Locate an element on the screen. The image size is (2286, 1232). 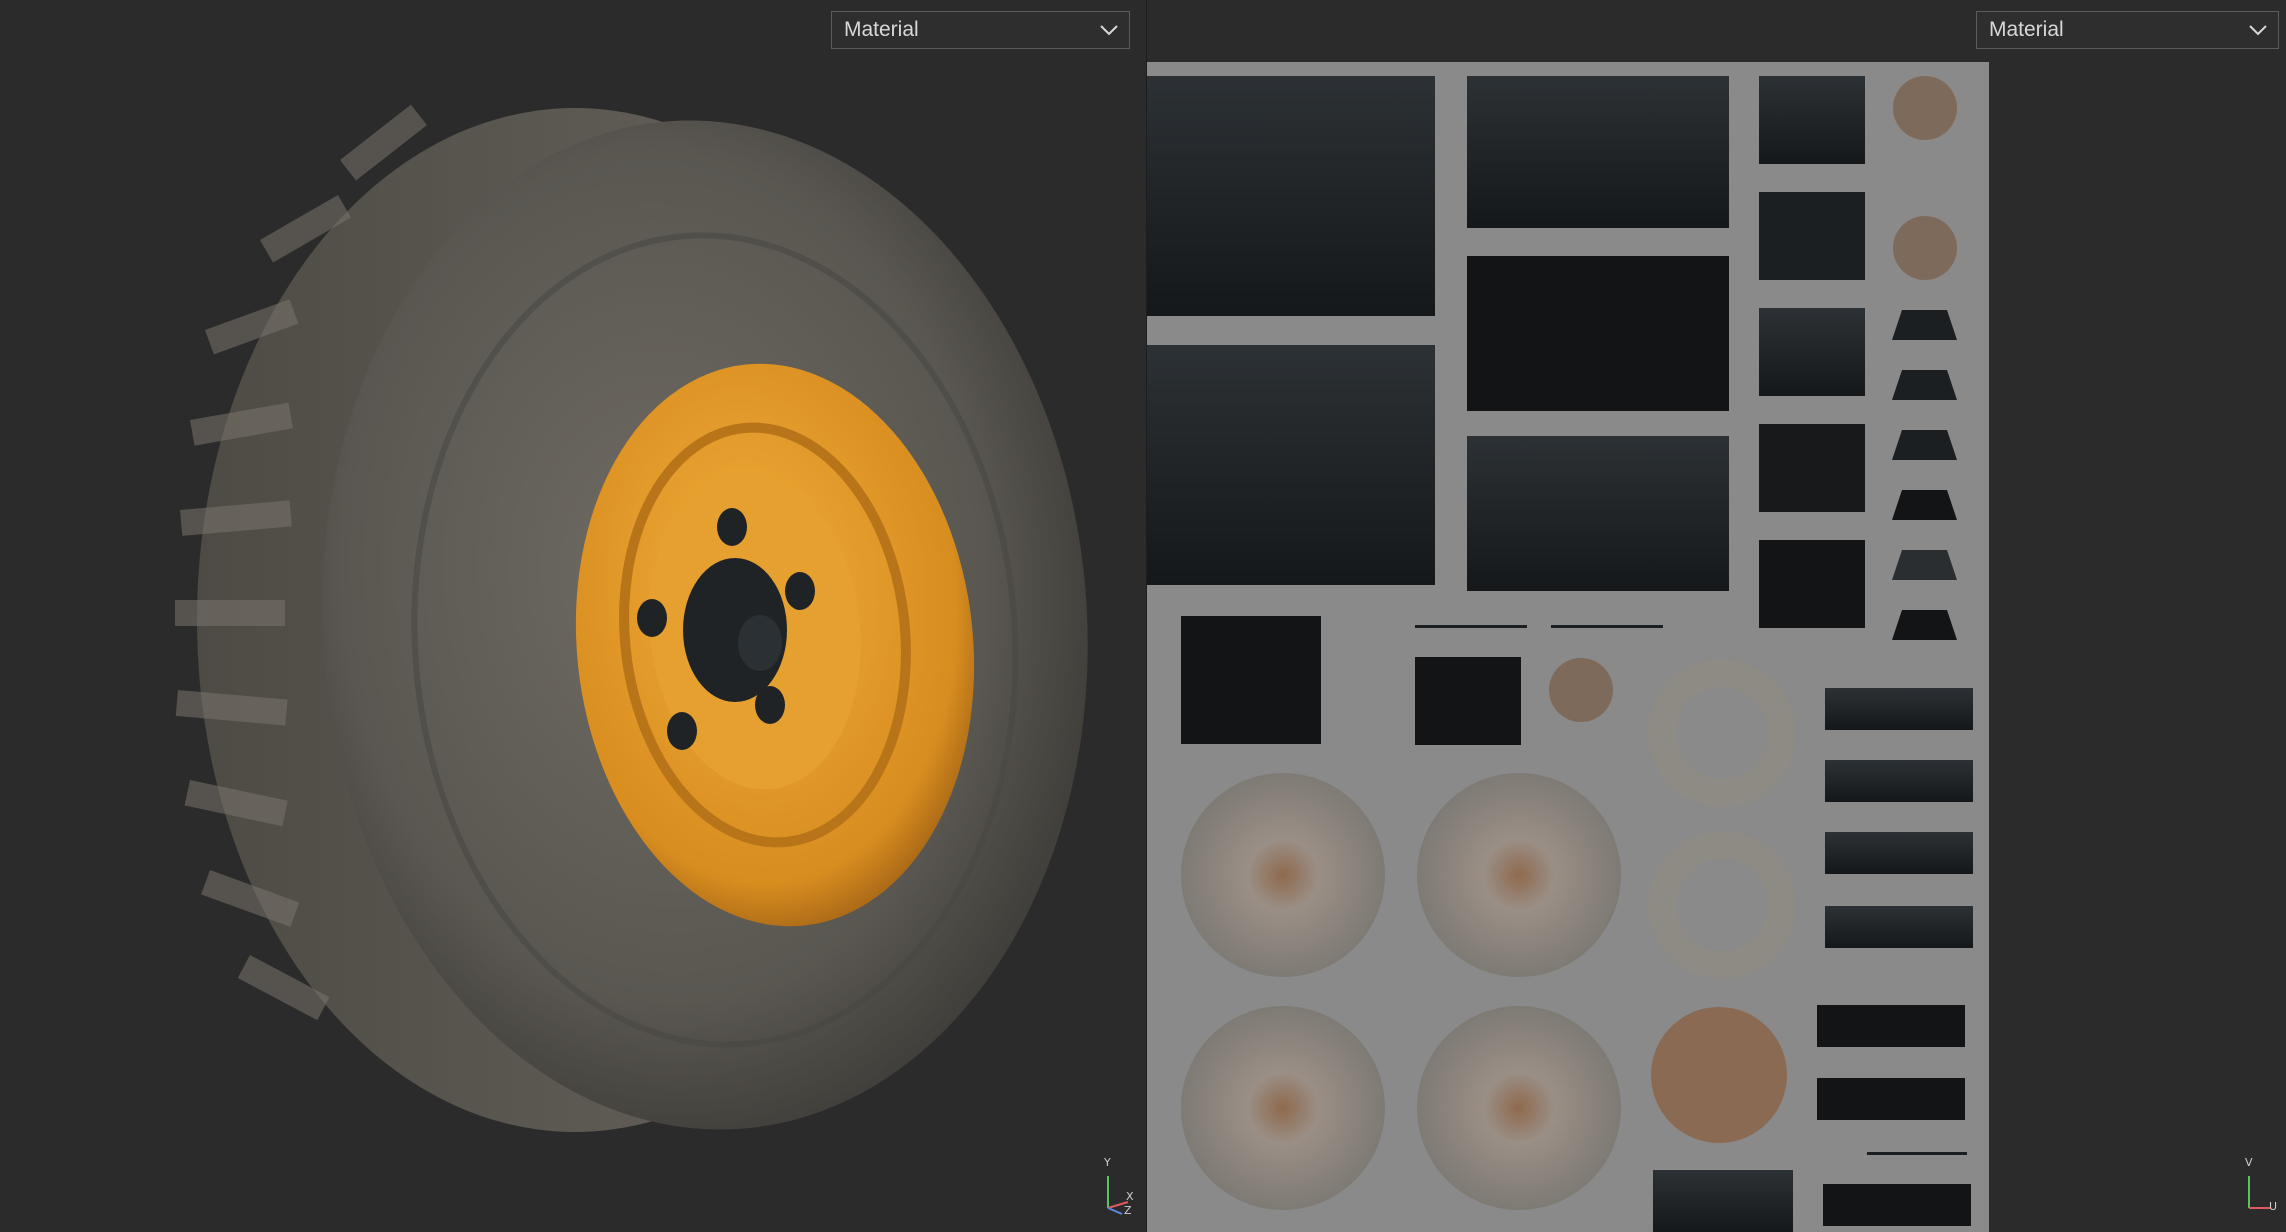
channel-dropdown-3d: Material is located at coordinates (980, 30).